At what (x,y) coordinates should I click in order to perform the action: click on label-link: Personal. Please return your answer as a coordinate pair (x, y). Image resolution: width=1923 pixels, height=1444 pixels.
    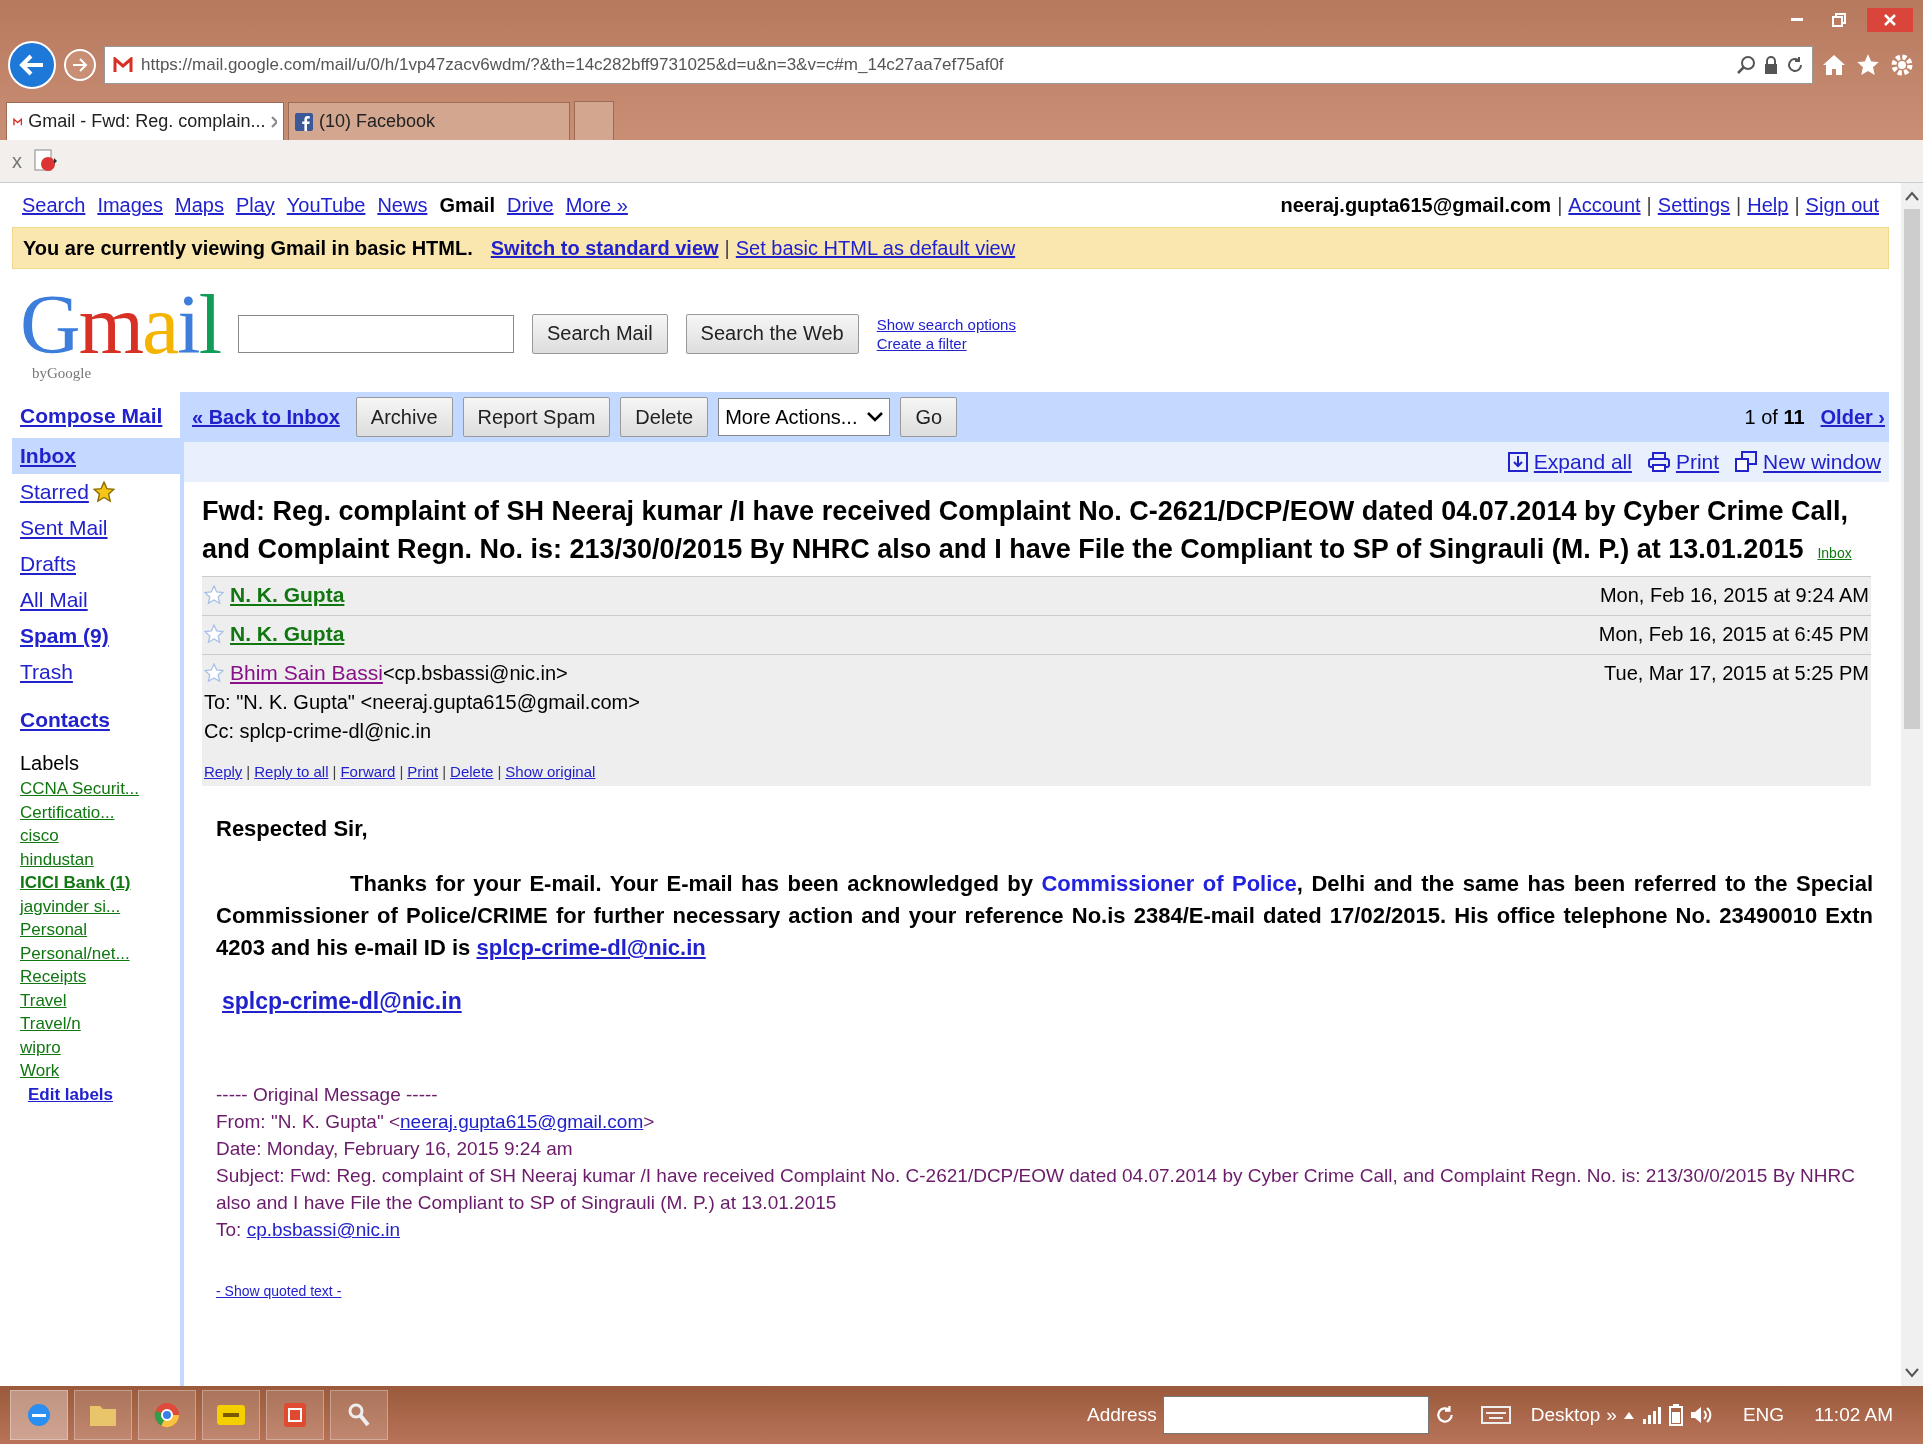
    Looking at the image, I should click on (96, 932).